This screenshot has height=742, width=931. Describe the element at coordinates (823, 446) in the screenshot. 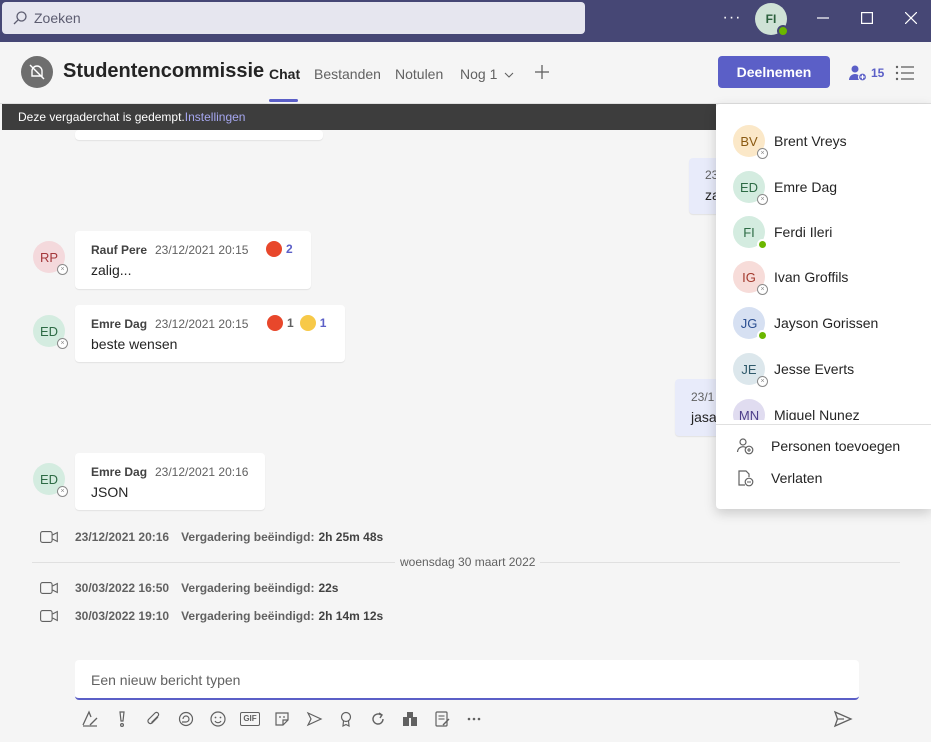

I see `add-people-button: Personen toevoegen` at that location.